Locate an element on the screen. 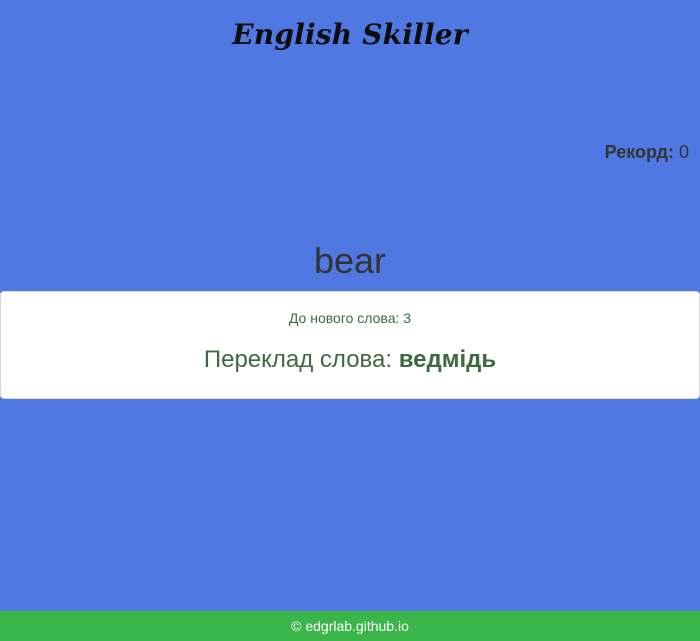 This screenshot has width=700, height=641. translation: Переклад слова: ведмідь is located at coordinates (350, 360).